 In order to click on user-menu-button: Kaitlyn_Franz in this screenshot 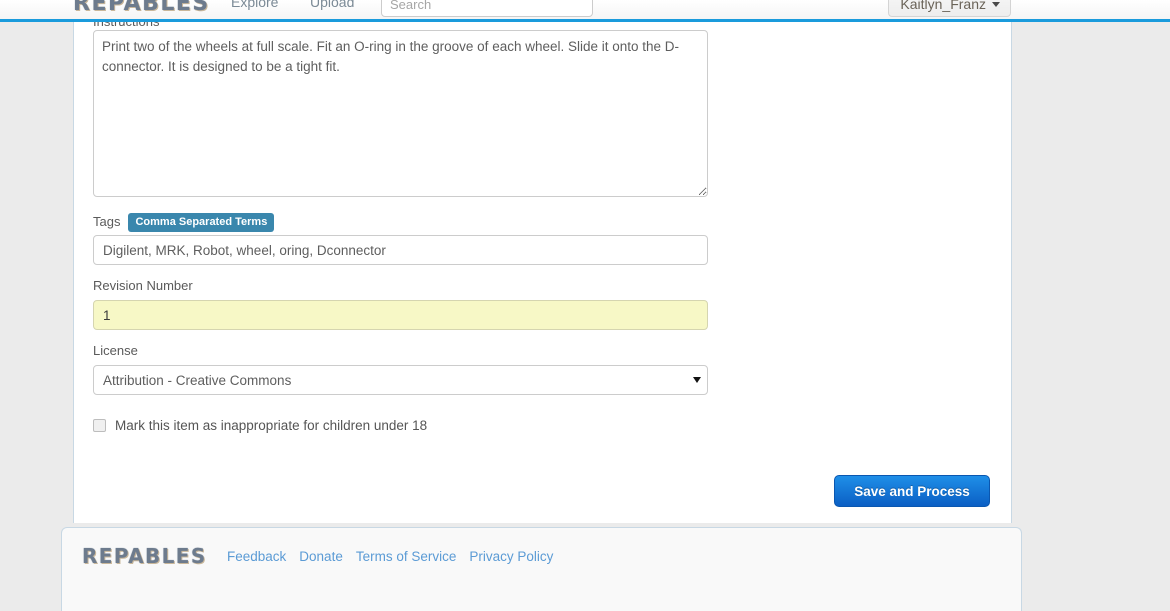, I will do `click(949, 8)`.